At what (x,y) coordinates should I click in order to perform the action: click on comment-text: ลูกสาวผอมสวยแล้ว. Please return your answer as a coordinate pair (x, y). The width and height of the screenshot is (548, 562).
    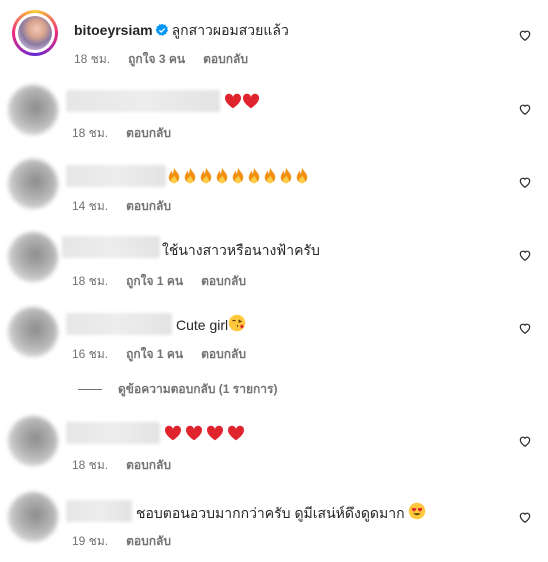
    Looking at the image, I should click on (230, 30).